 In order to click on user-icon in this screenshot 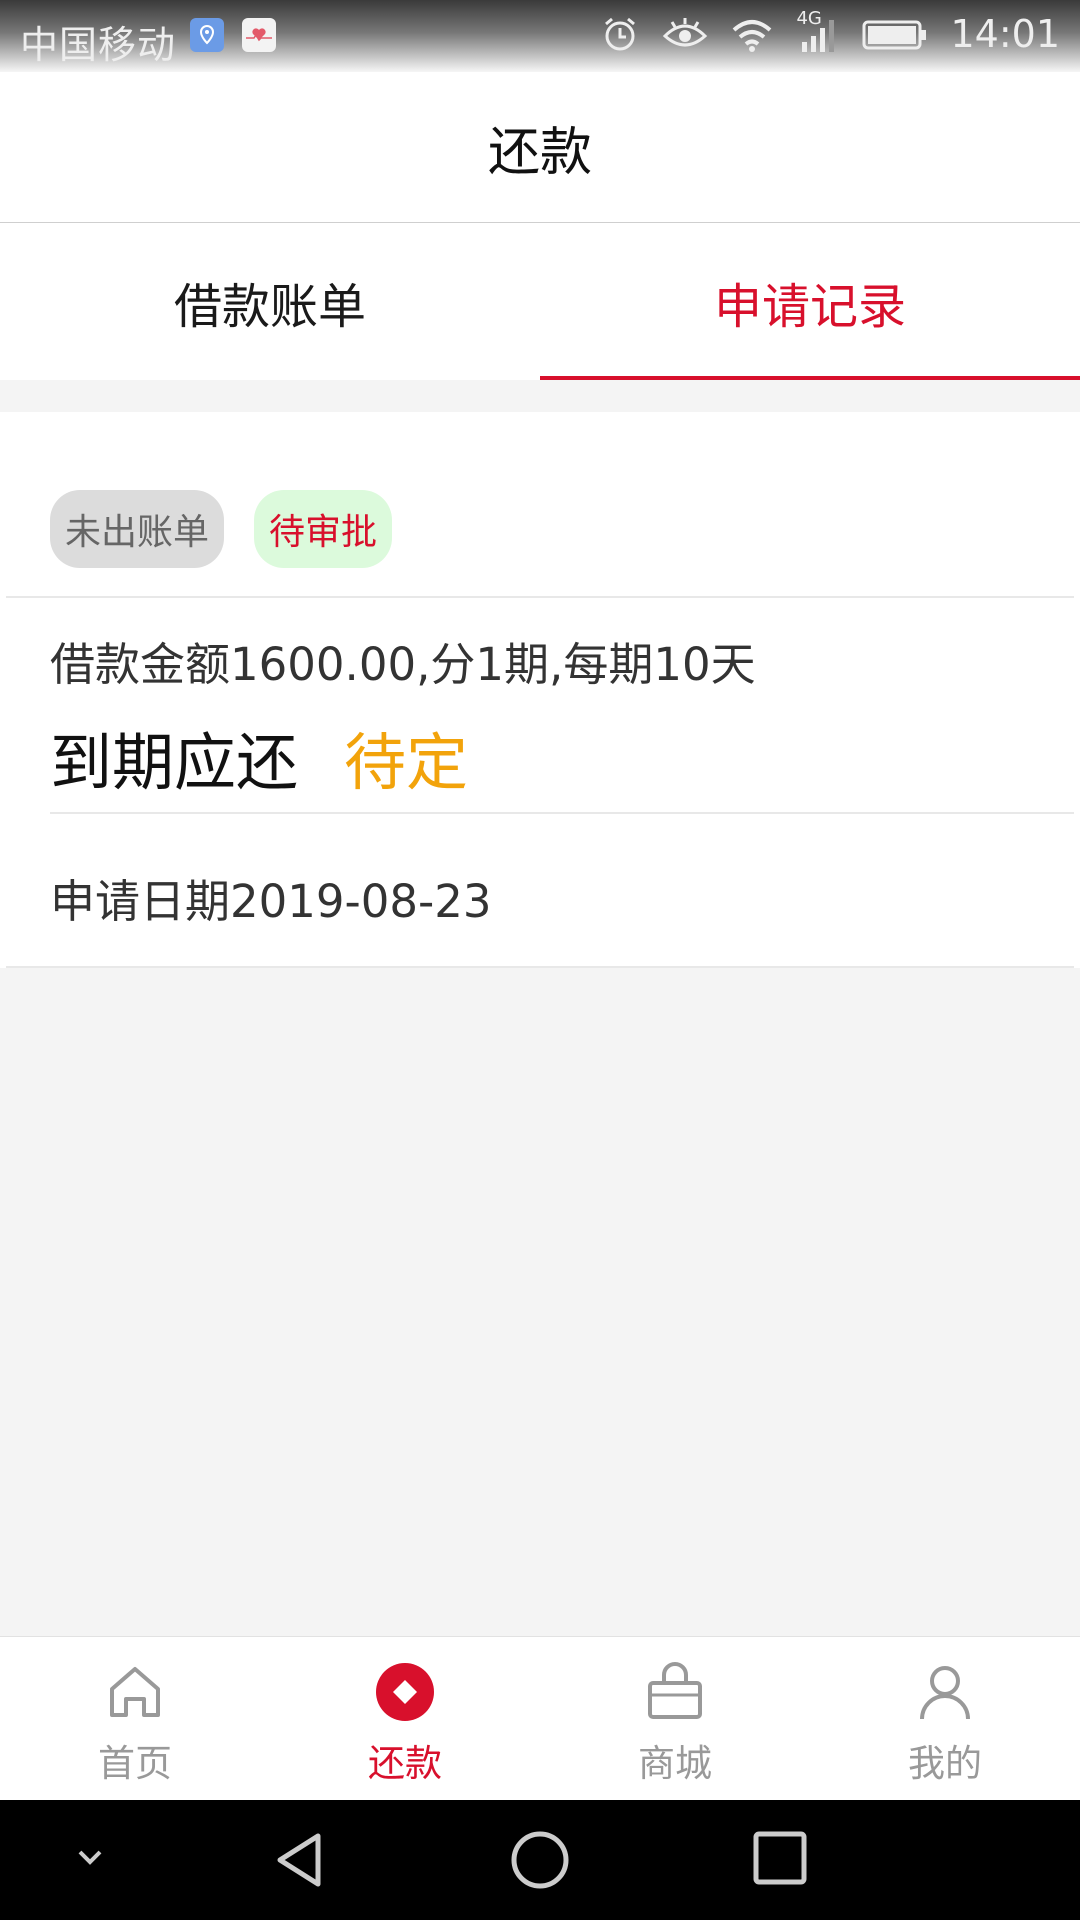, I will do `click(945, 1693)`.